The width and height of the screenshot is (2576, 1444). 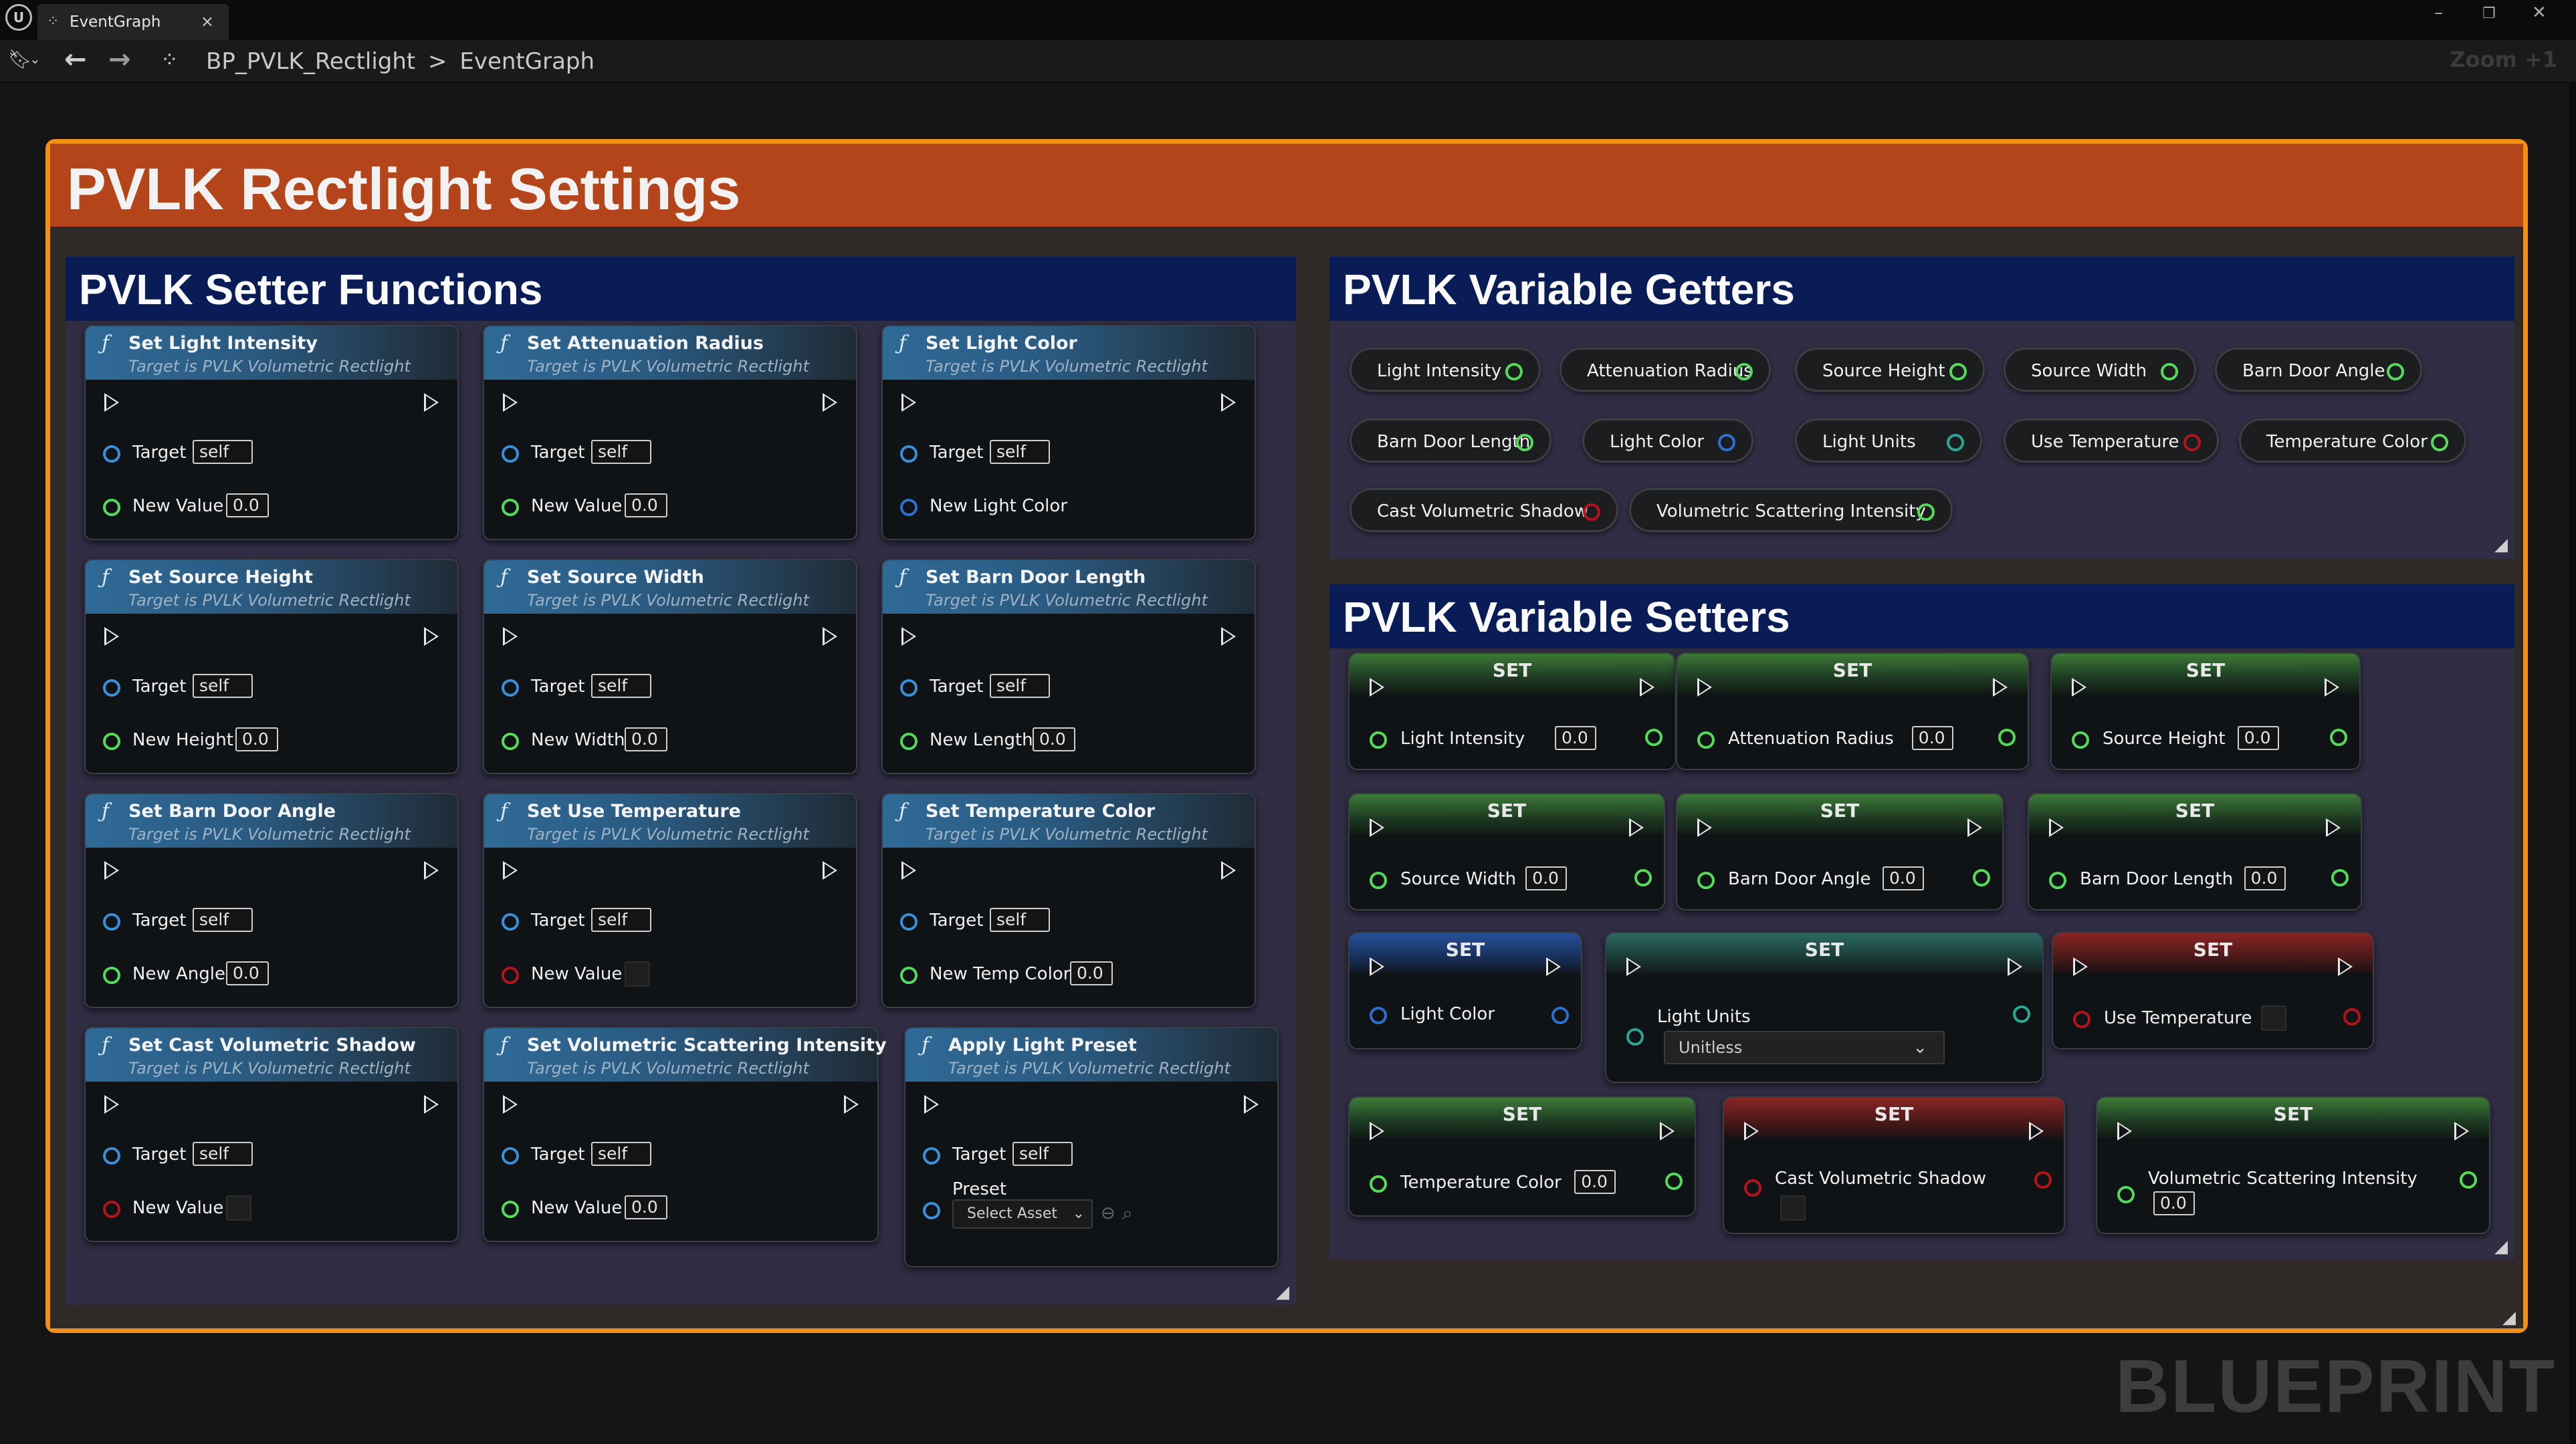 I want to click on light-units-dropdown: Unitless ⌄, so click(x=1804, y=1047).